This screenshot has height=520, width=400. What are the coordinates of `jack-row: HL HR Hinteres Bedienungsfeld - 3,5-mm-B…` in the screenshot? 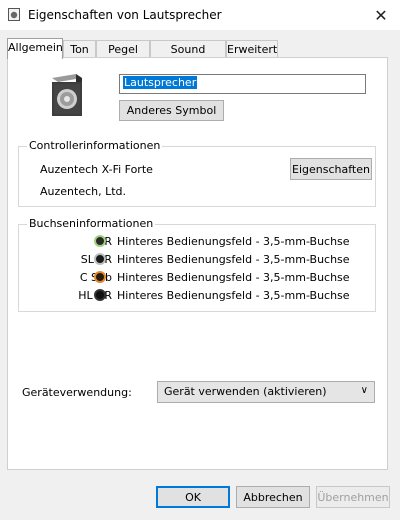 It's located at (198, 296).